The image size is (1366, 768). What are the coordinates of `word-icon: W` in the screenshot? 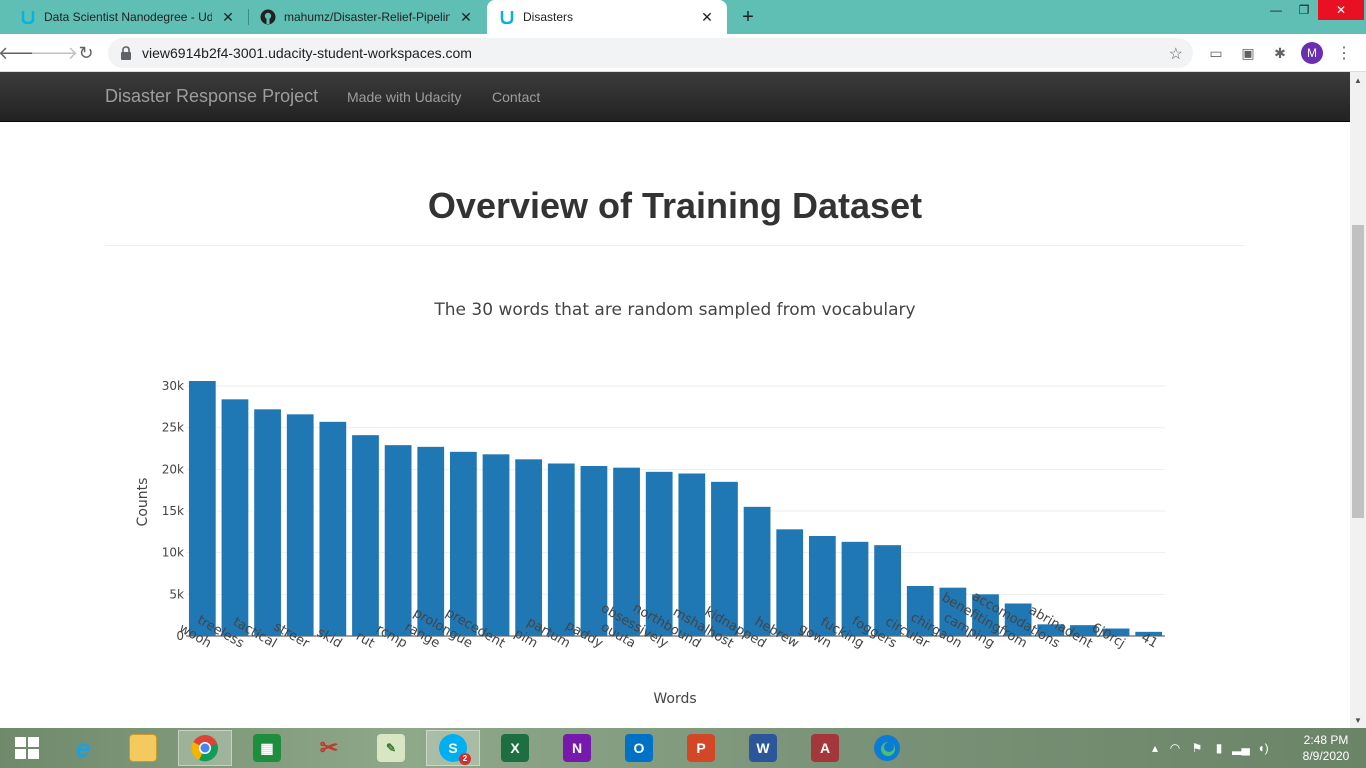 It's located at (763, 748).